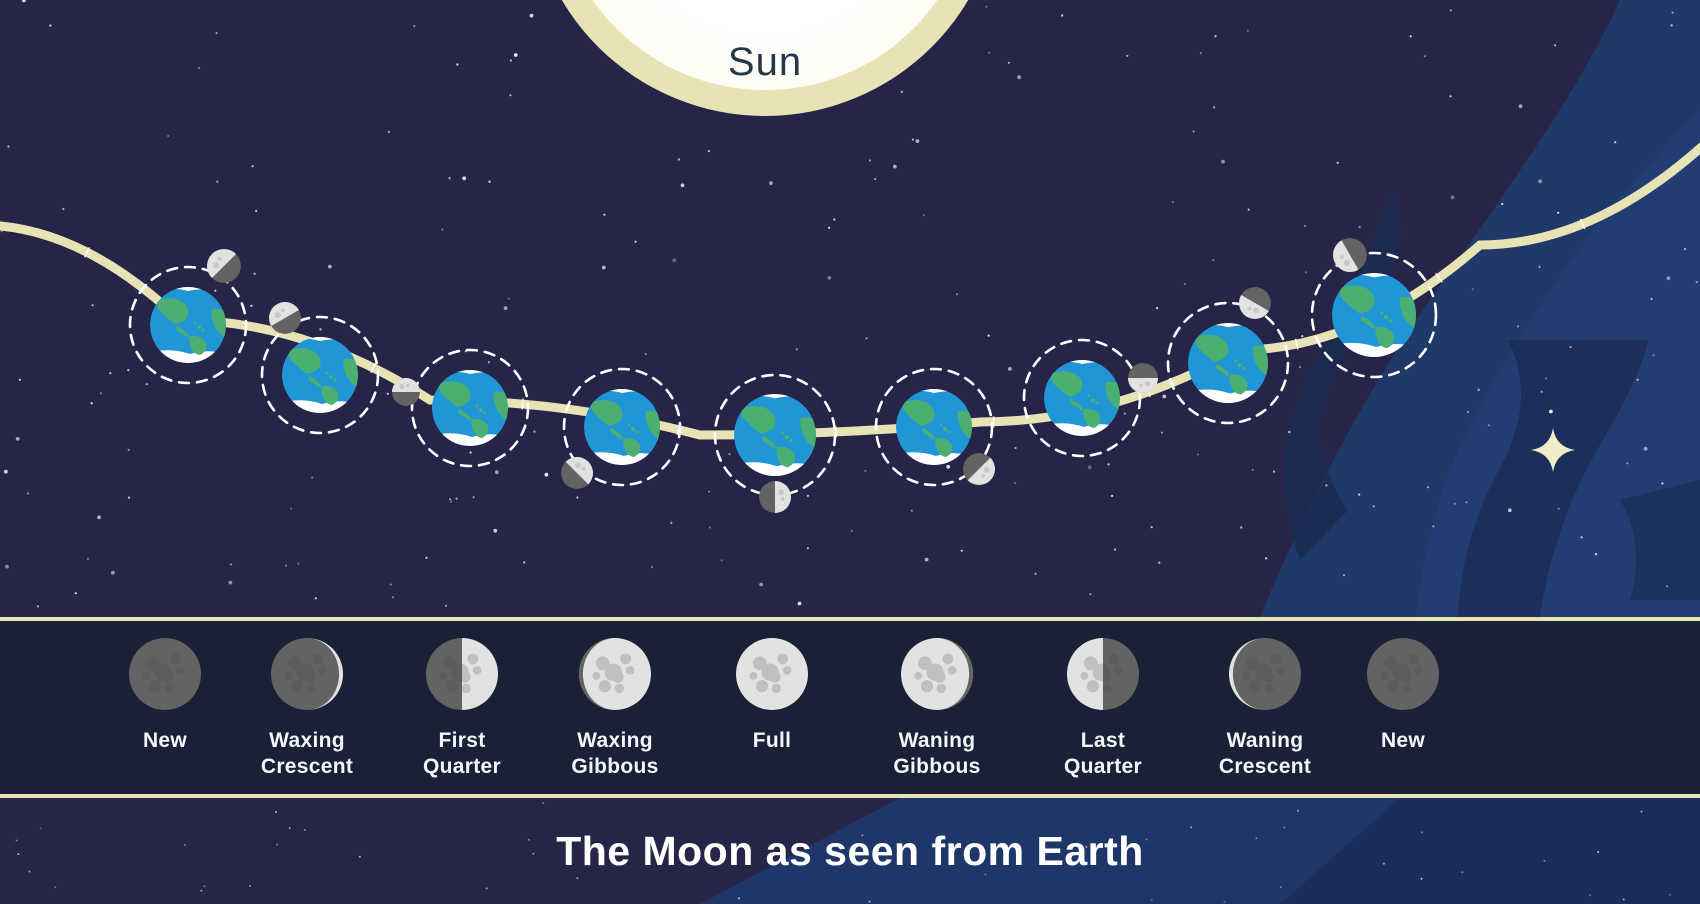 This screenshot has width=1700, height=904. What do you see at coordinates (615, 753) in the screenshot?
I see `phase-label: Waxing Gibbous` at bounding box center [615, 753].